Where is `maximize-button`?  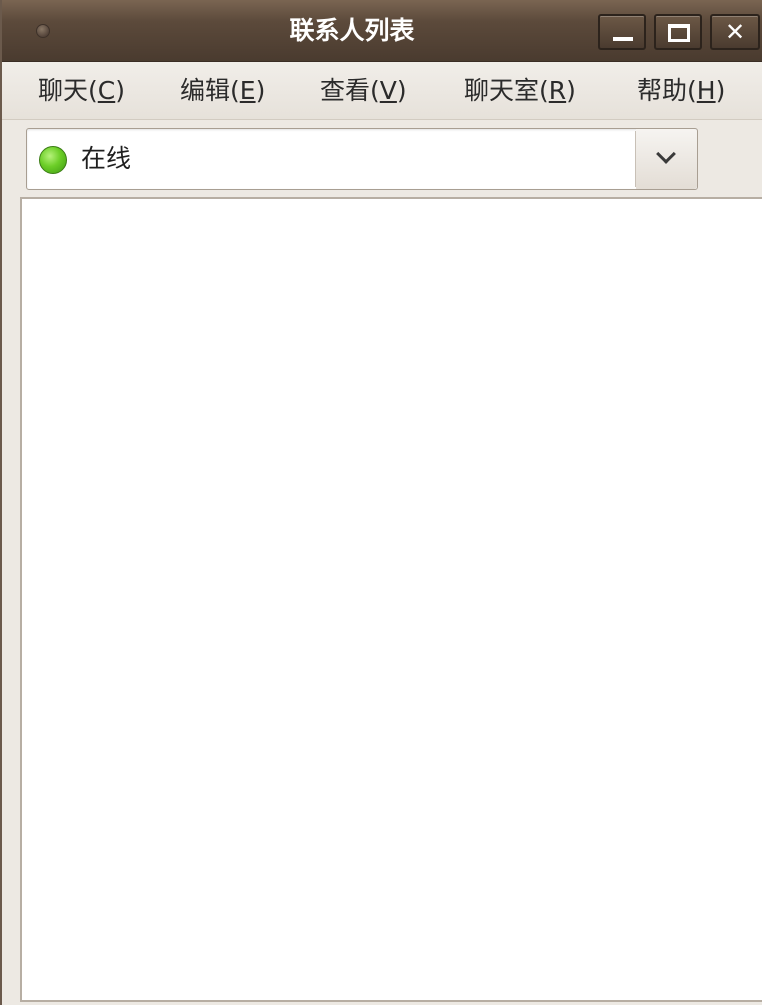 maximize-button is located at coordinates (678, 32).